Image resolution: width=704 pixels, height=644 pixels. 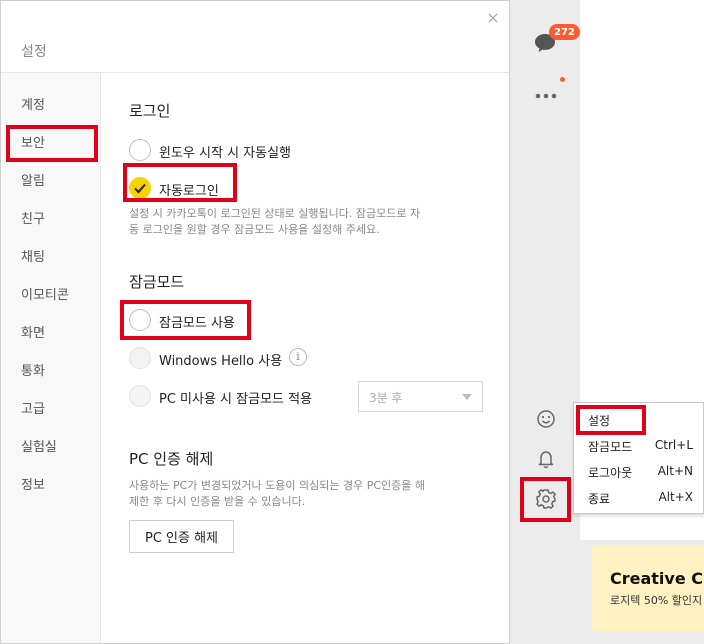 I want to click on lock-section-title: 잠금모드, so click(x=157, y=282).